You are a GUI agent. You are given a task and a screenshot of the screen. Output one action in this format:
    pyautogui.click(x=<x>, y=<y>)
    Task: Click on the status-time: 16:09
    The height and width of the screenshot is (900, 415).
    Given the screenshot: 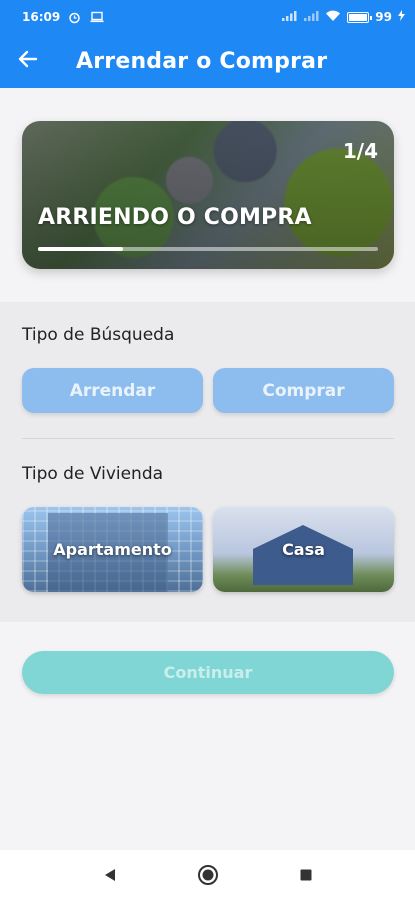 What is the action you would take?
    pyautogui.click(x=41, y=17)
    